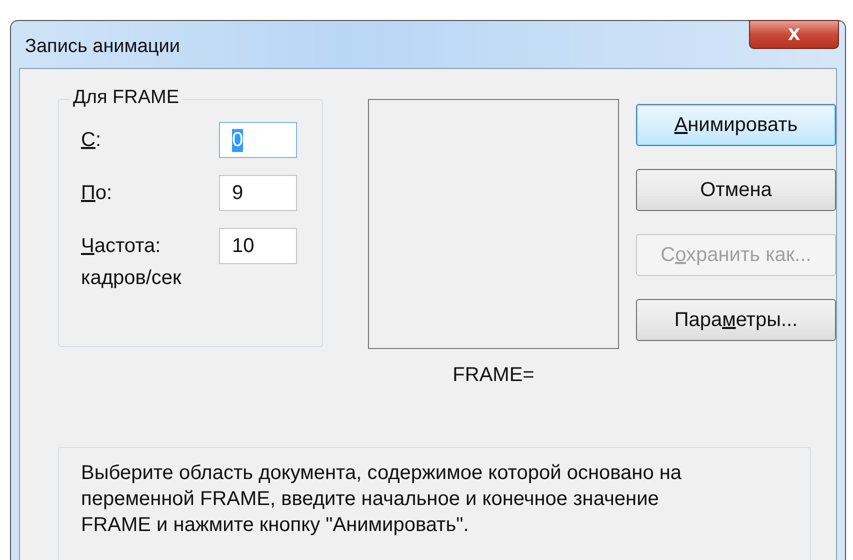 The width and height of the screenshot is (853, 560). Describe the element at coordinates (258, 246) in the screenshot. I see `input-field: 10` at that location.